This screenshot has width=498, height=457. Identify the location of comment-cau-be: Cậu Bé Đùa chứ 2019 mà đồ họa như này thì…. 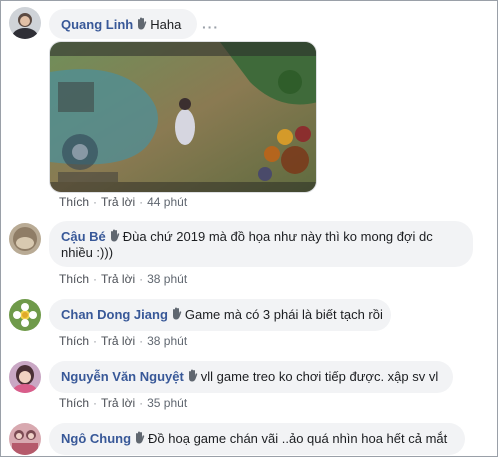
(251, 256).